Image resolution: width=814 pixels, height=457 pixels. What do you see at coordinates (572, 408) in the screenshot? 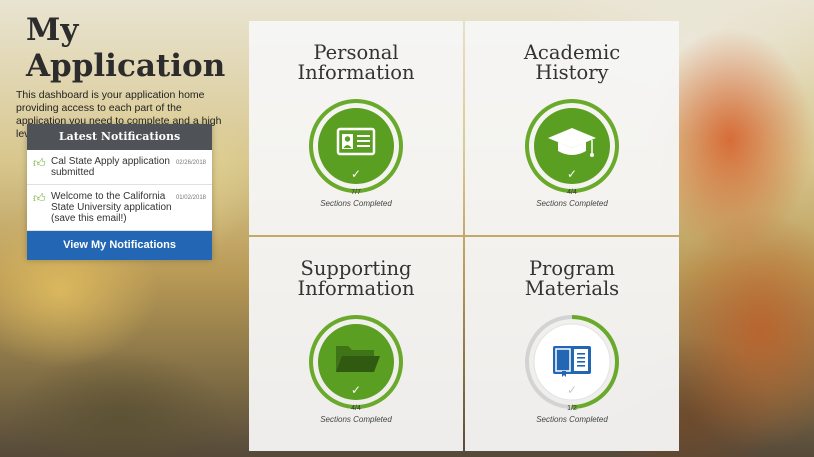
I see `section-count: 1/2` at bounding box center [572, 408].